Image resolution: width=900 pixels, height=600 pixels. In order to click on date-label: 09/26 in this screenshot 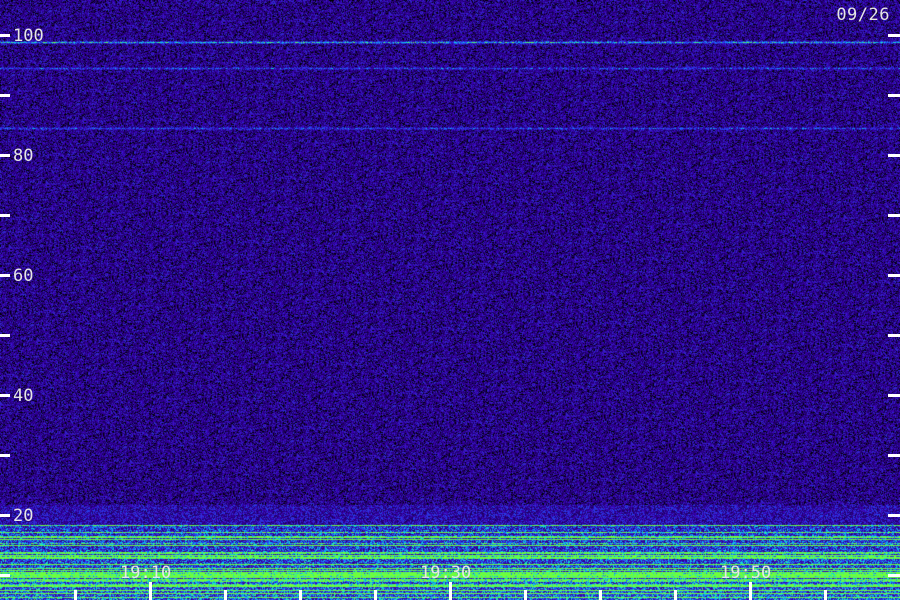, I will do `click(863, 15)`.